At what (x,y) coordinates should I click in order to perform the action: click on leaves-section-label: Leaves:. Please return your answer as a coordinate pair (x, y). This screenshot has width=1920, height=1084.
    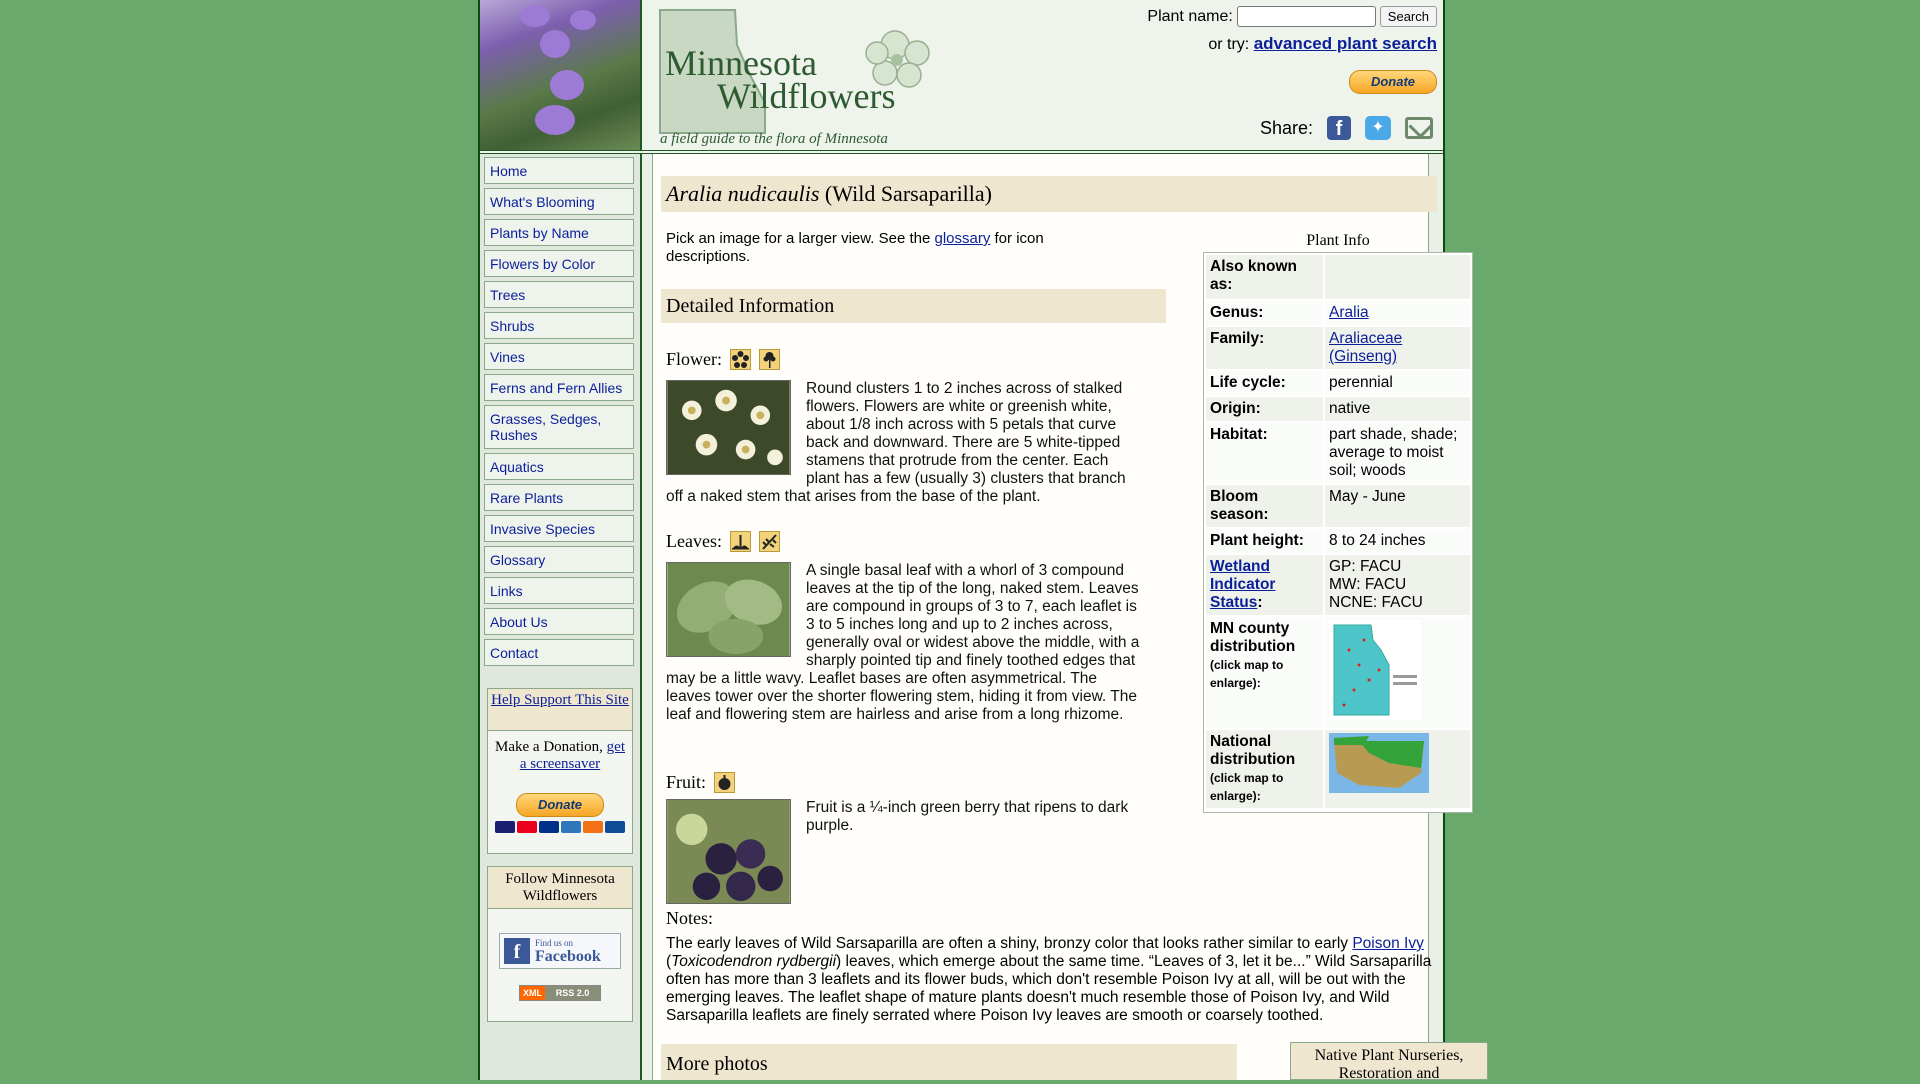
    Looking at the image, I should click on (723, 541).